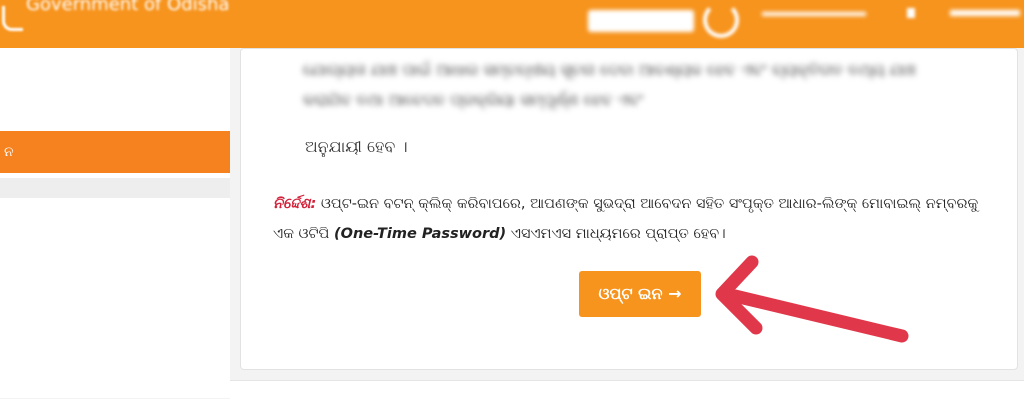 The height and width of the screenshot is (399, 1024). I want to click on government-emblem-icon, so click(12, 18).